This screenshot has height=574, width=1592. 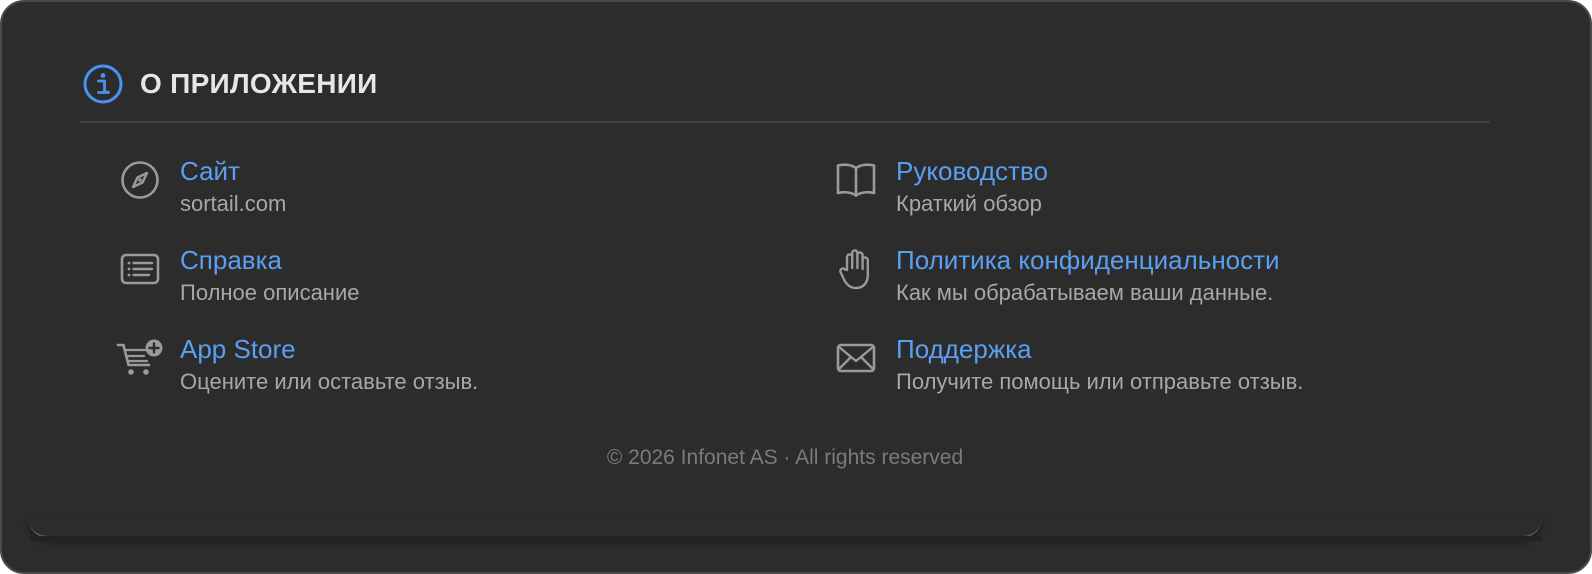 I want to click on book-icon, so click(x=856, y=180).